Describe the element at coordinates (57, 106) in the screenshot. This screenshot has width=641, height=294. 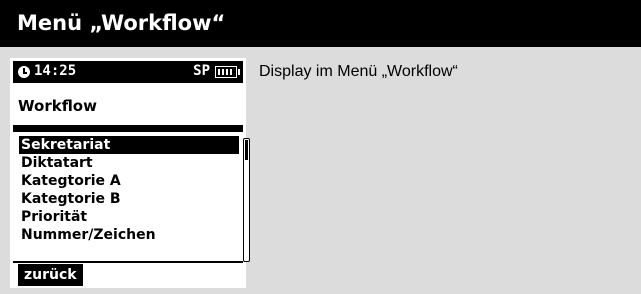
I see `screen-title: Workflow` at that location.